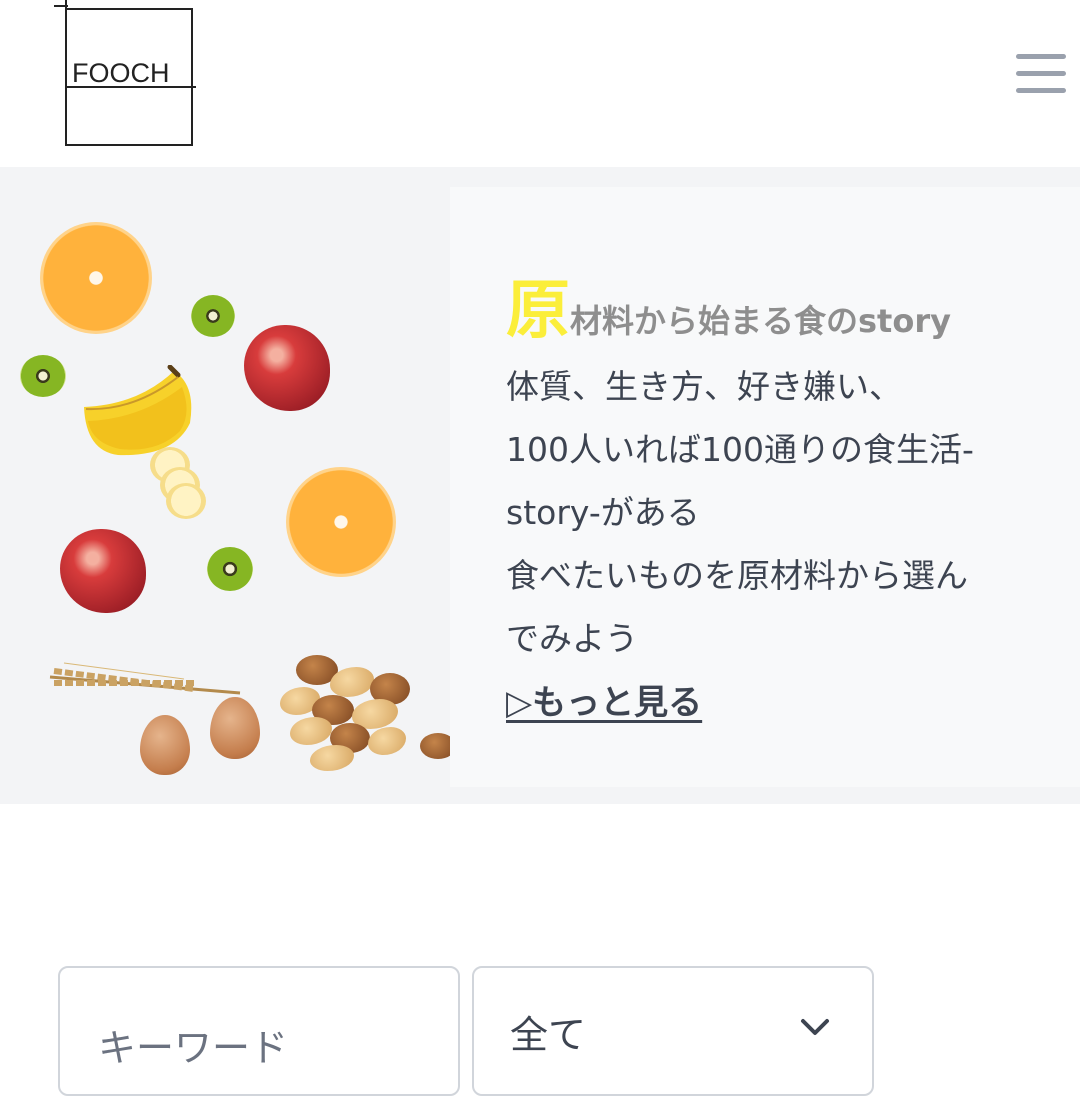  Describe the element at coordinates (673, 1031) in the screenshot. I see `category-select: 全て` at that location.